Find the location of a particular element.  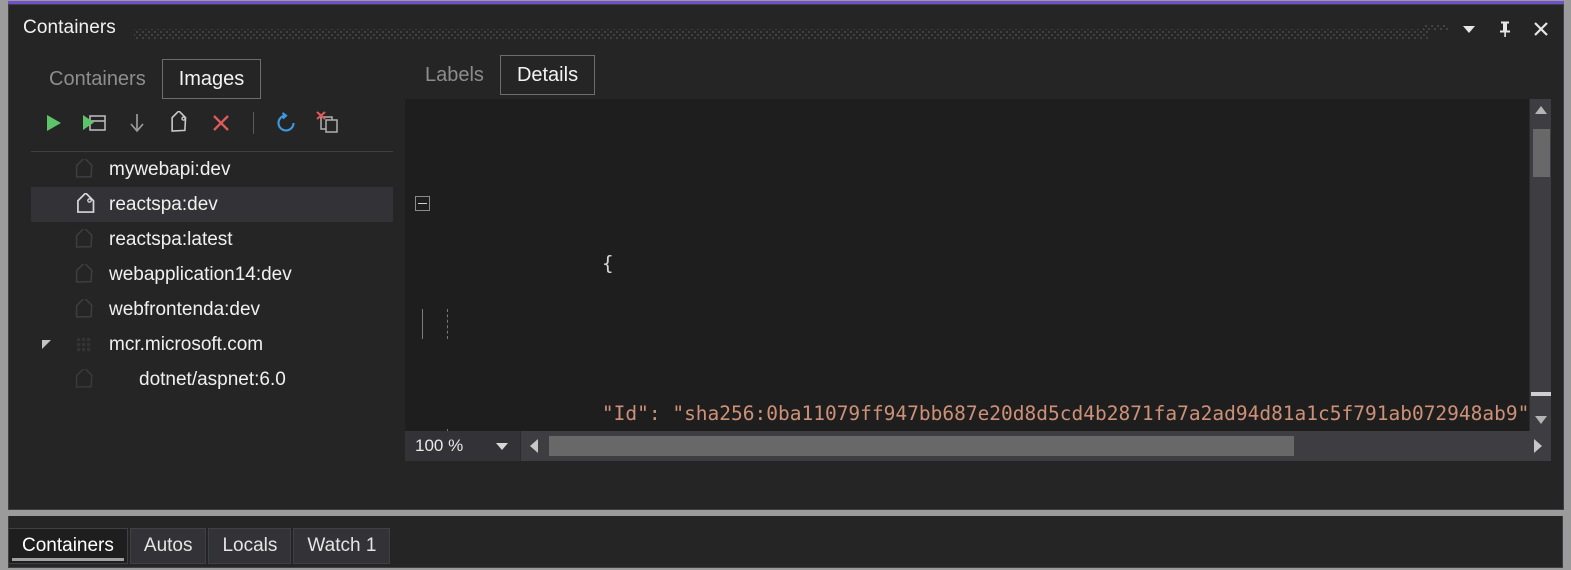

tab-autos: Autos is located at coordinates (168, 546).